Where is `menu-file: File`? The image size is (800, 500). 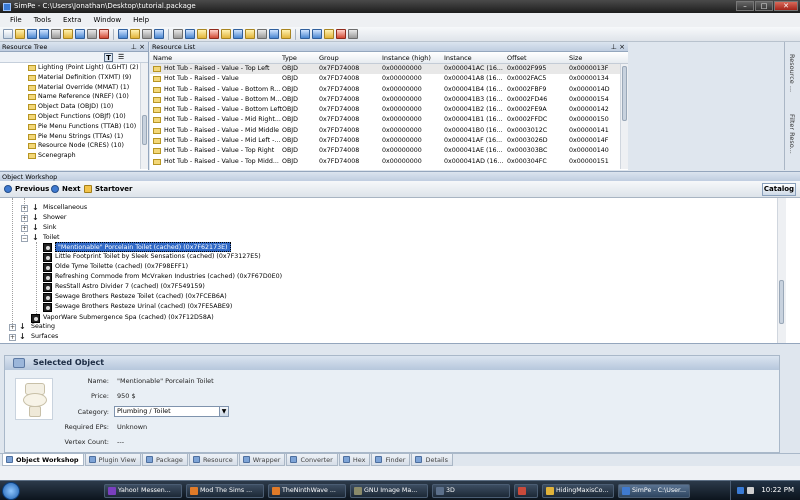
menu-file: File is located at coordinates (16, 20).